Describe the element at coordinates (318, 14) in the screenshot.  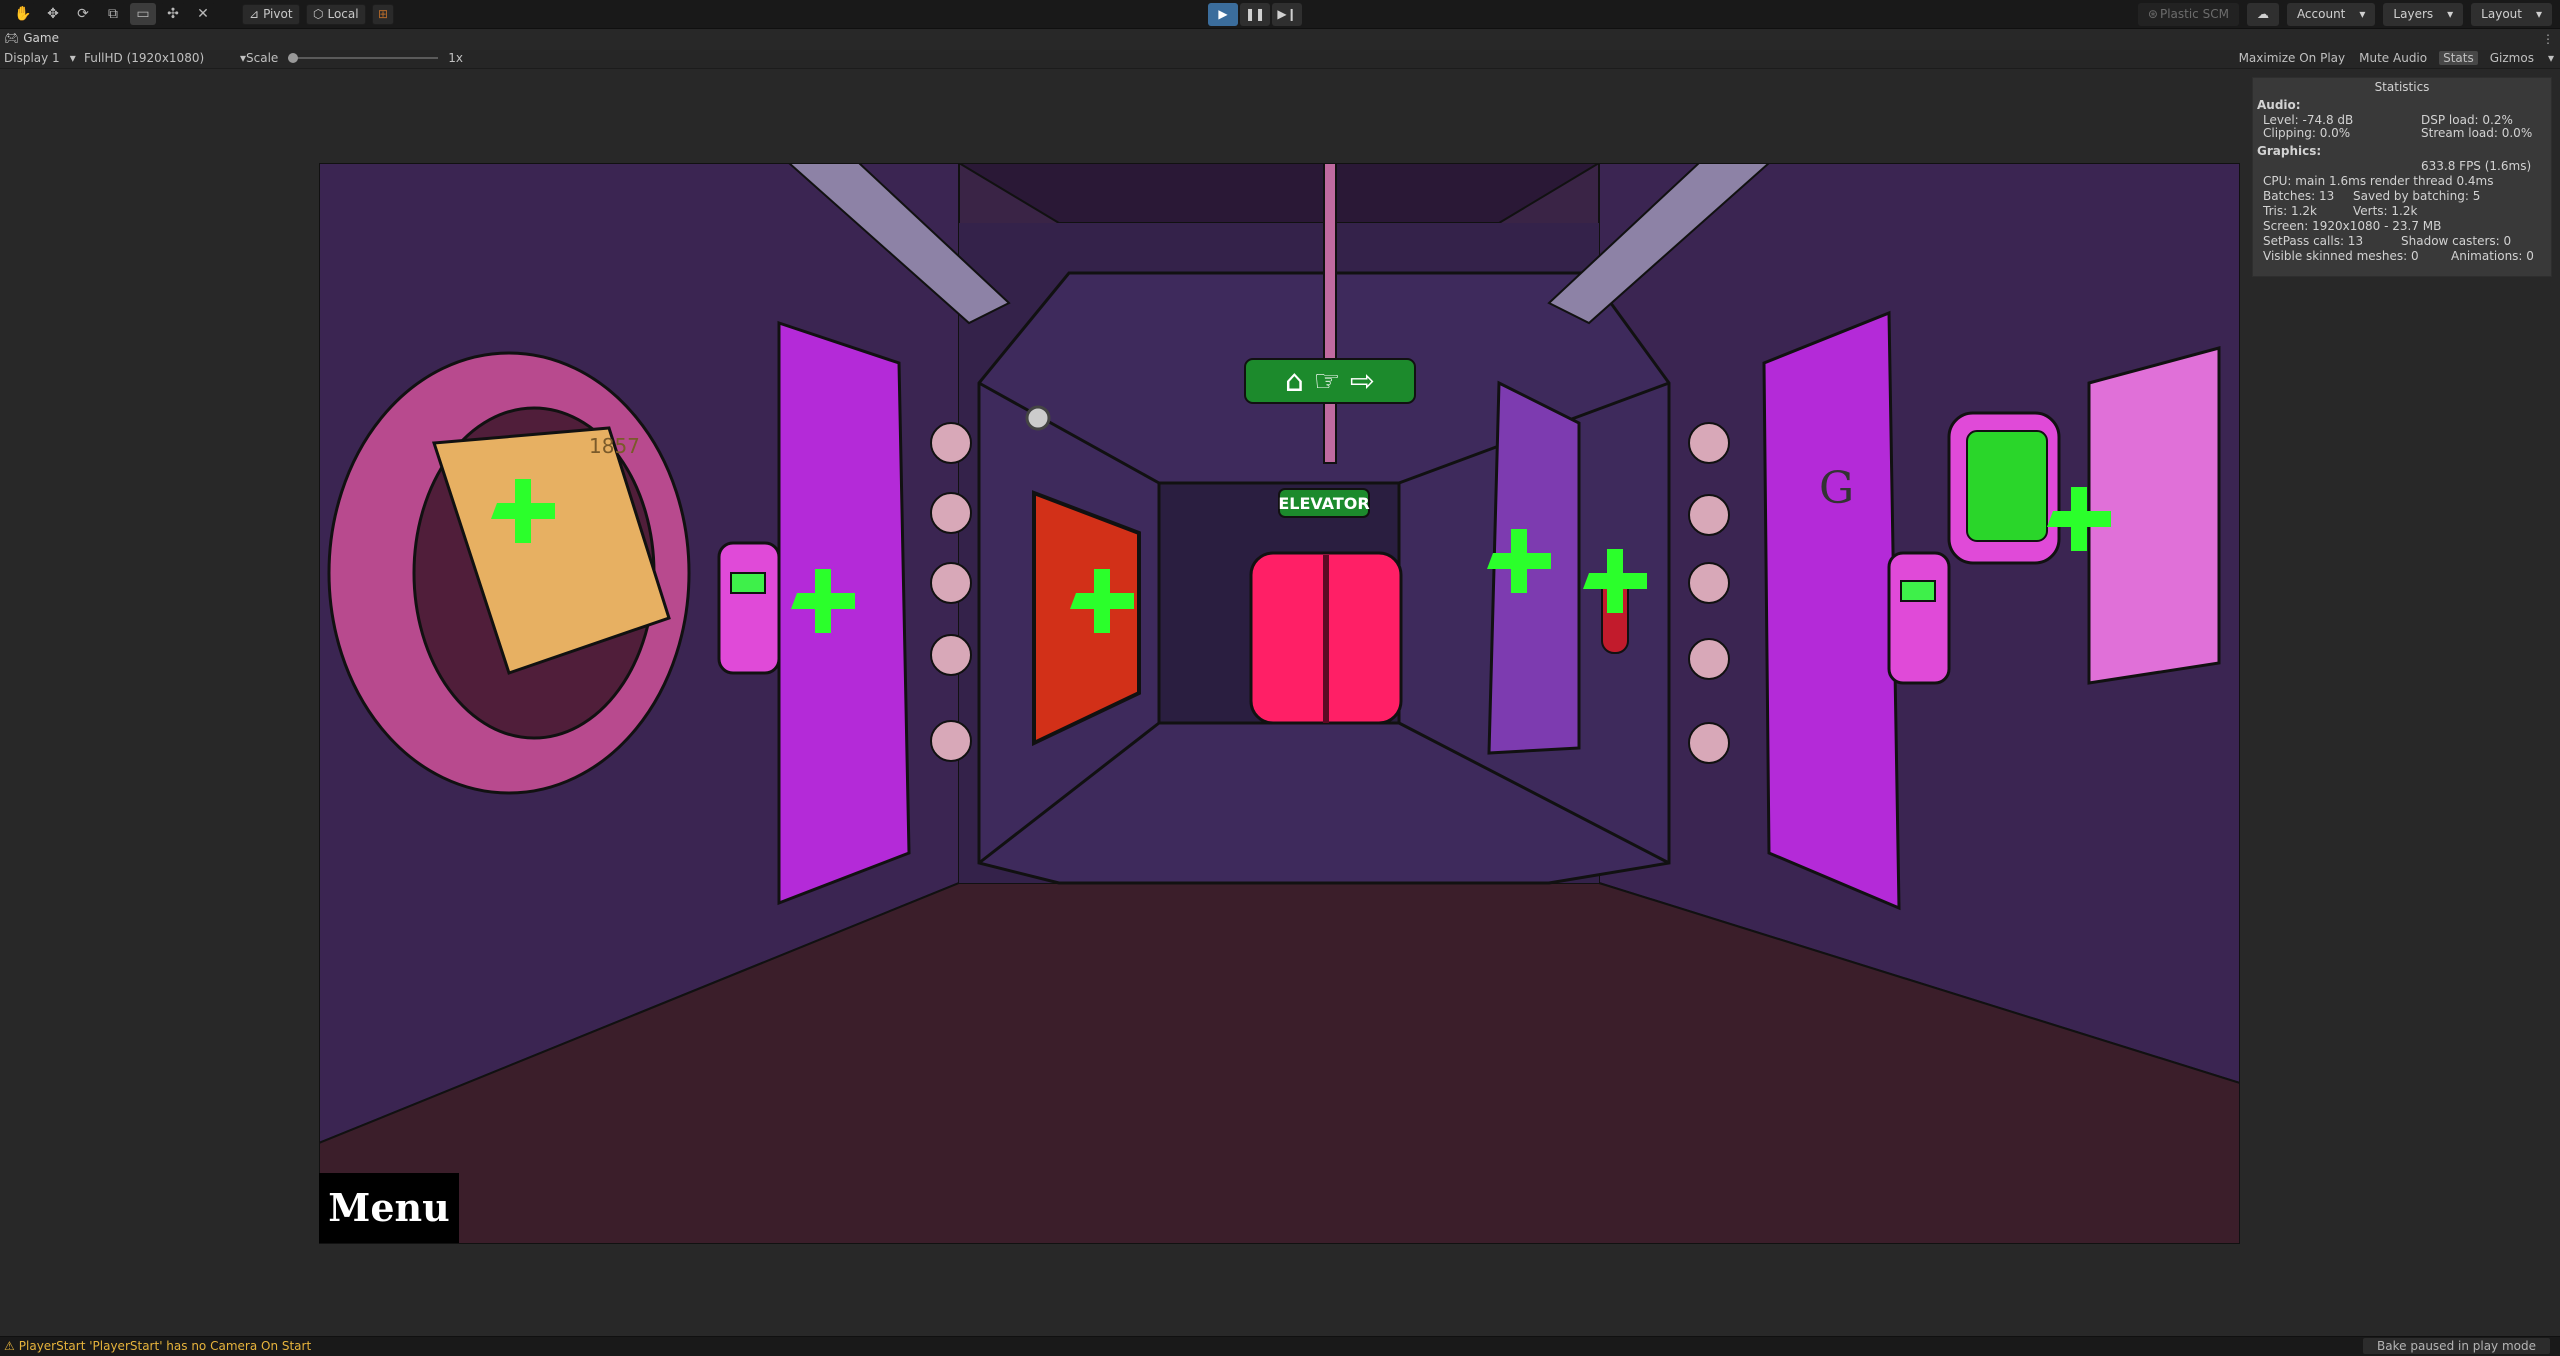
I see `local-icon: ⬡` at that location.